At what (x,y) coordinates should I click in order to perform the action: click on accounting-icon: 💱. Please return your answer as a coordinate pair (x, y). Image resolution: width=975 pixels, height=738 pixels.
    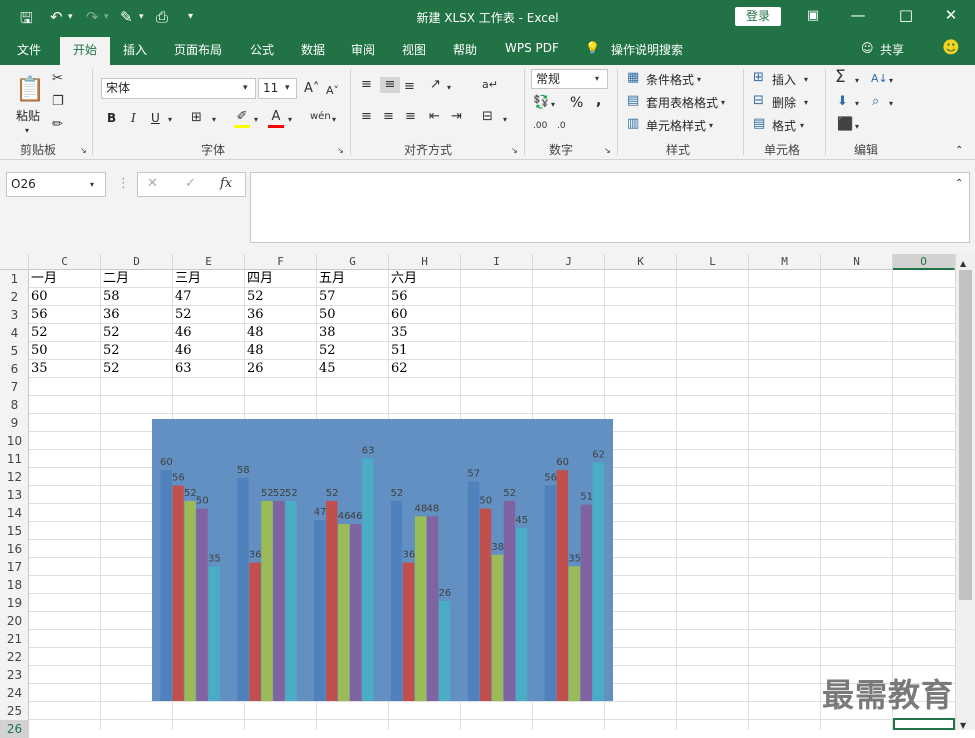
    Looking at the image, I should click on (541, 103).